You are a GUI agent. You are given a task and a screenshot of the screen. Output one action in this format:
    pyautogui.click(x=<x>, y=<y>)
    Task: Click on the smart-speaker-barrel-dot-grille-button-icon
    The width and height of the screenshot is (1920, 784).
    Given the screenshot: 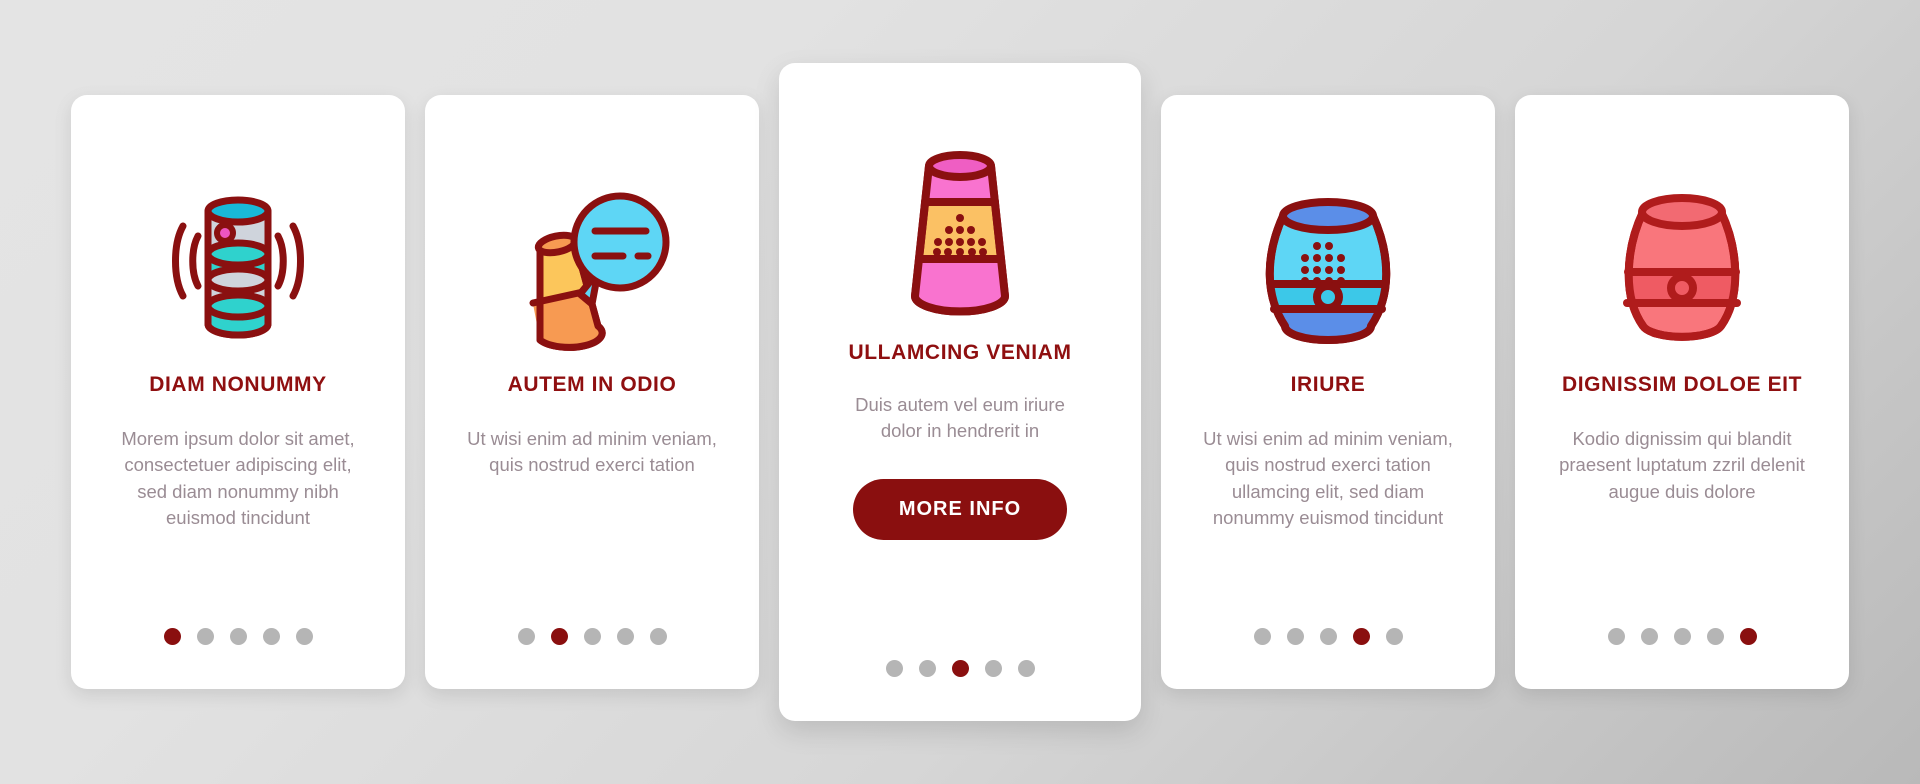 What is the action you would take?
    pyautogui.click(x=1328, y=270)
    